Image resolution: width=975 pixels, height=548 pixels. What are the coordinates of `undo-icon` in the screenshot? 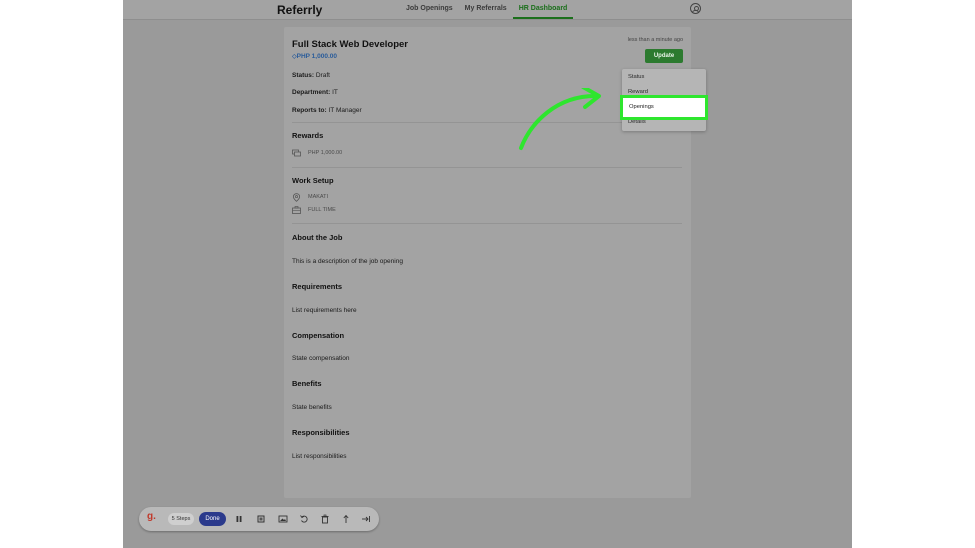 It's located at (304, 519).